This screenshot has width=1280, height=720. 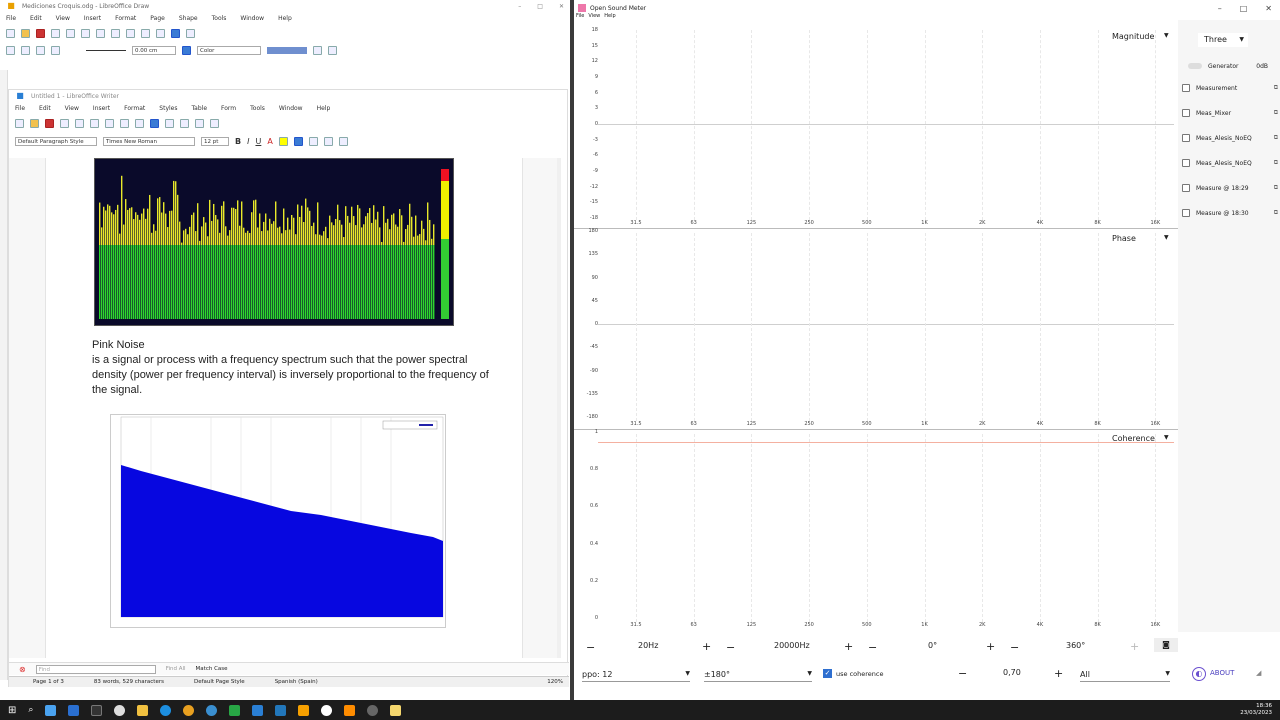 What do you see at coordinates (559, 408) in the screenshot?
I see `document-vertical-scrollbar` at bounding box center [559, 408].